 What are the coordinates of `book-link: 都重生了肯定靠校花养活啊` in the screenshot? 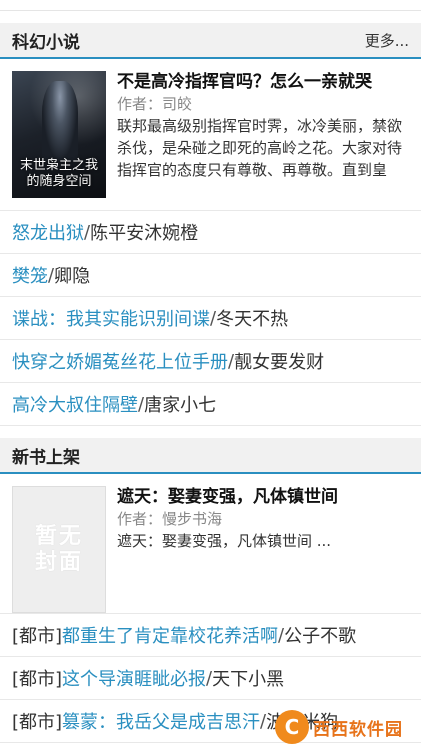 It's located at (170, 635).